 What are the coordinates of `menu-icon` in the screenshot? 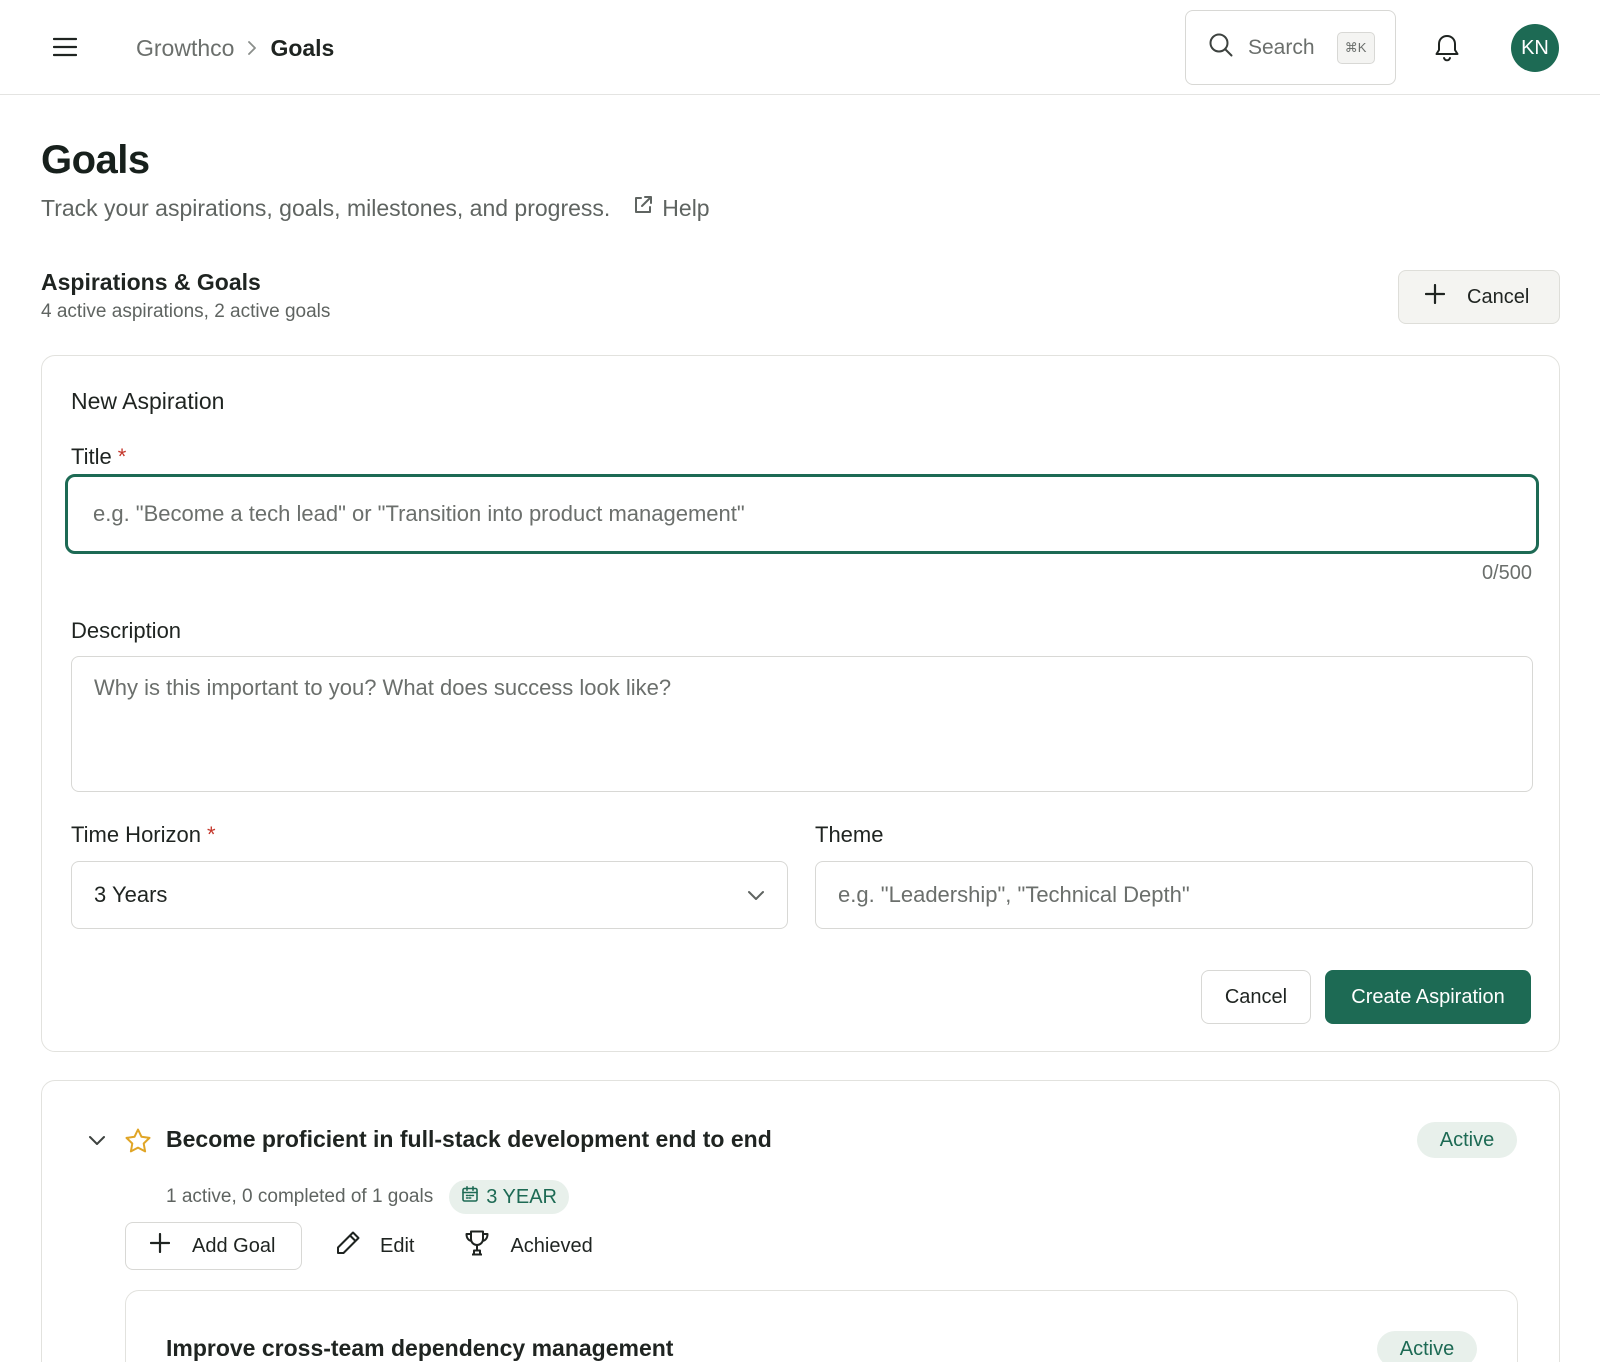 It's located at (65, 47).